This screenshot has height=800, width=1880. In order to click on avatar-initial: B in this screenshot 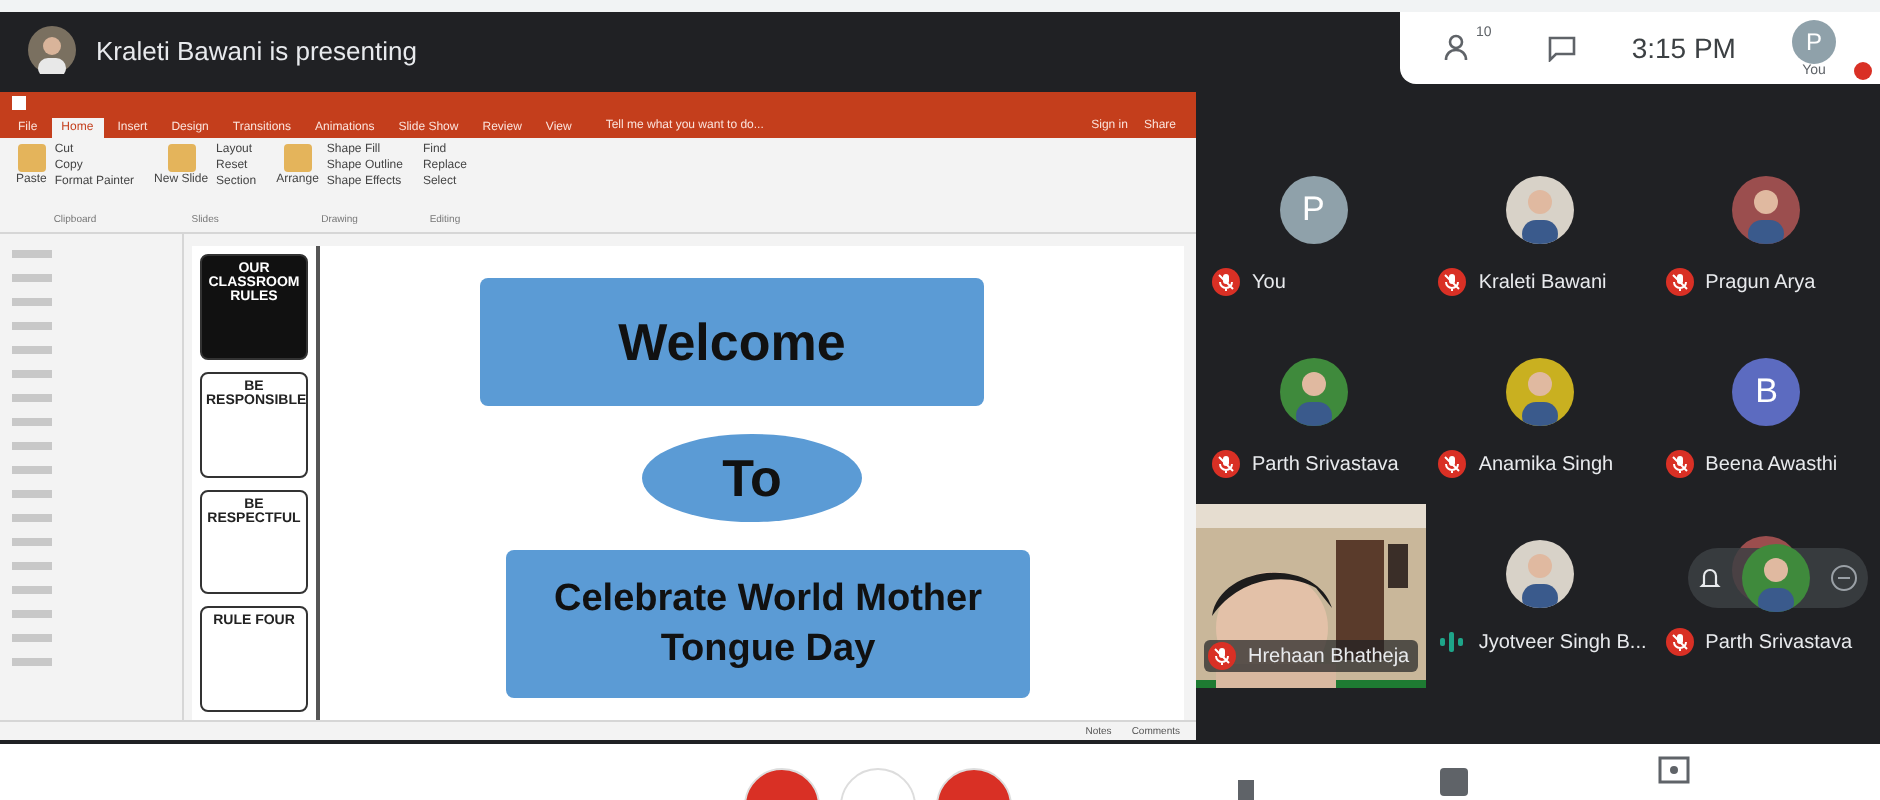, I will do `click(1766, 392)`.